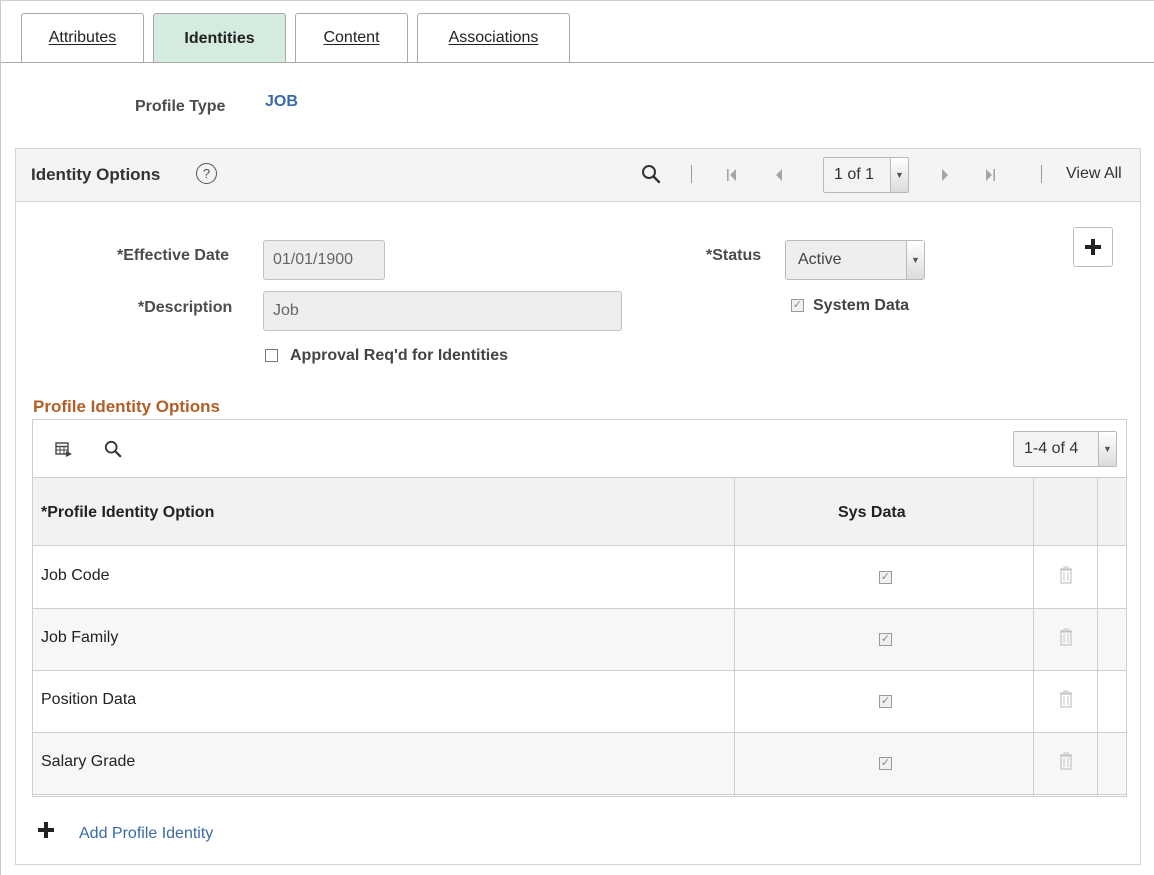 Image resolution: width=1154 pixels, height=875 pixels. Describe the element at coordinates (493, 37) in the screenshot. I see `tab-associations: Associations` at that location.